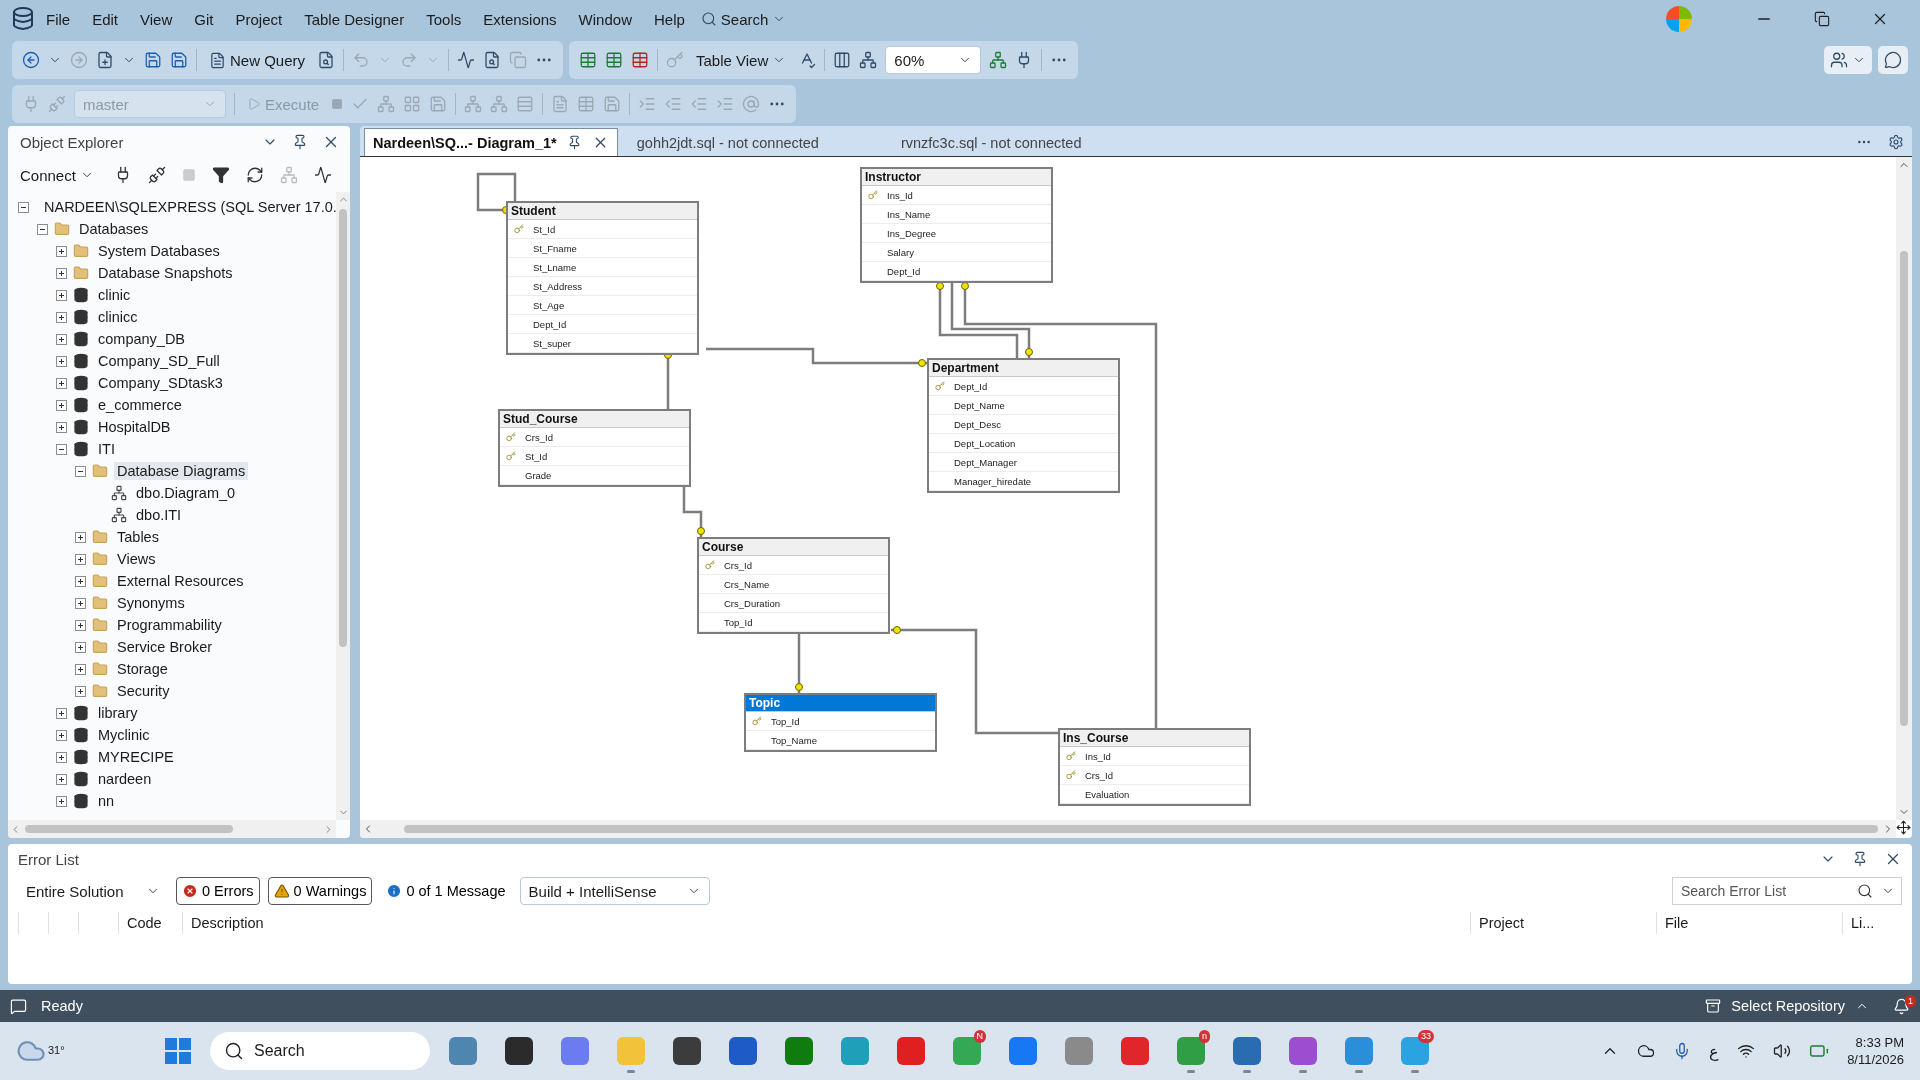 The image size is (1920, 1080). Describe the element at coordinates (140, 405) in the screenshot. I see `tree-item: e_commerce` at that location.